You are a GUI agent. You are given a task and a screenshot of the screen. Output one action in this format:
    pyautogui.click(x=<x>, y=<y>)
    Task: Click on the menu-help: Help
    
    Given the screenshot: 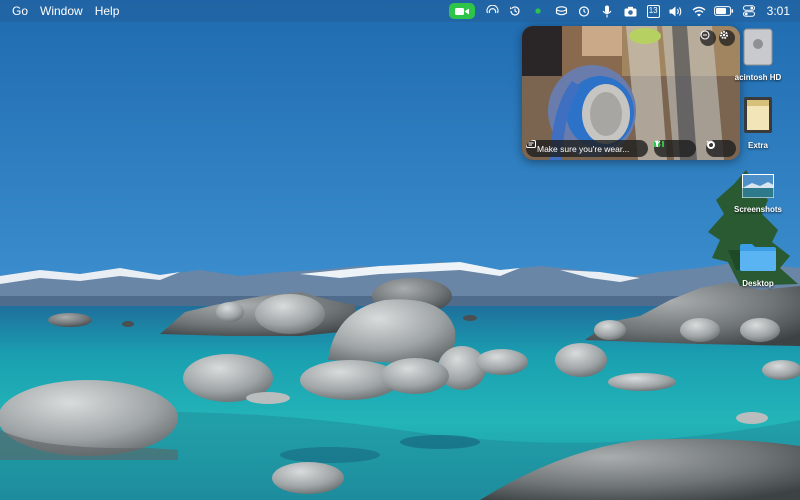 What is the action you would take?
    pyautogui.click(x=107, y=11)
    